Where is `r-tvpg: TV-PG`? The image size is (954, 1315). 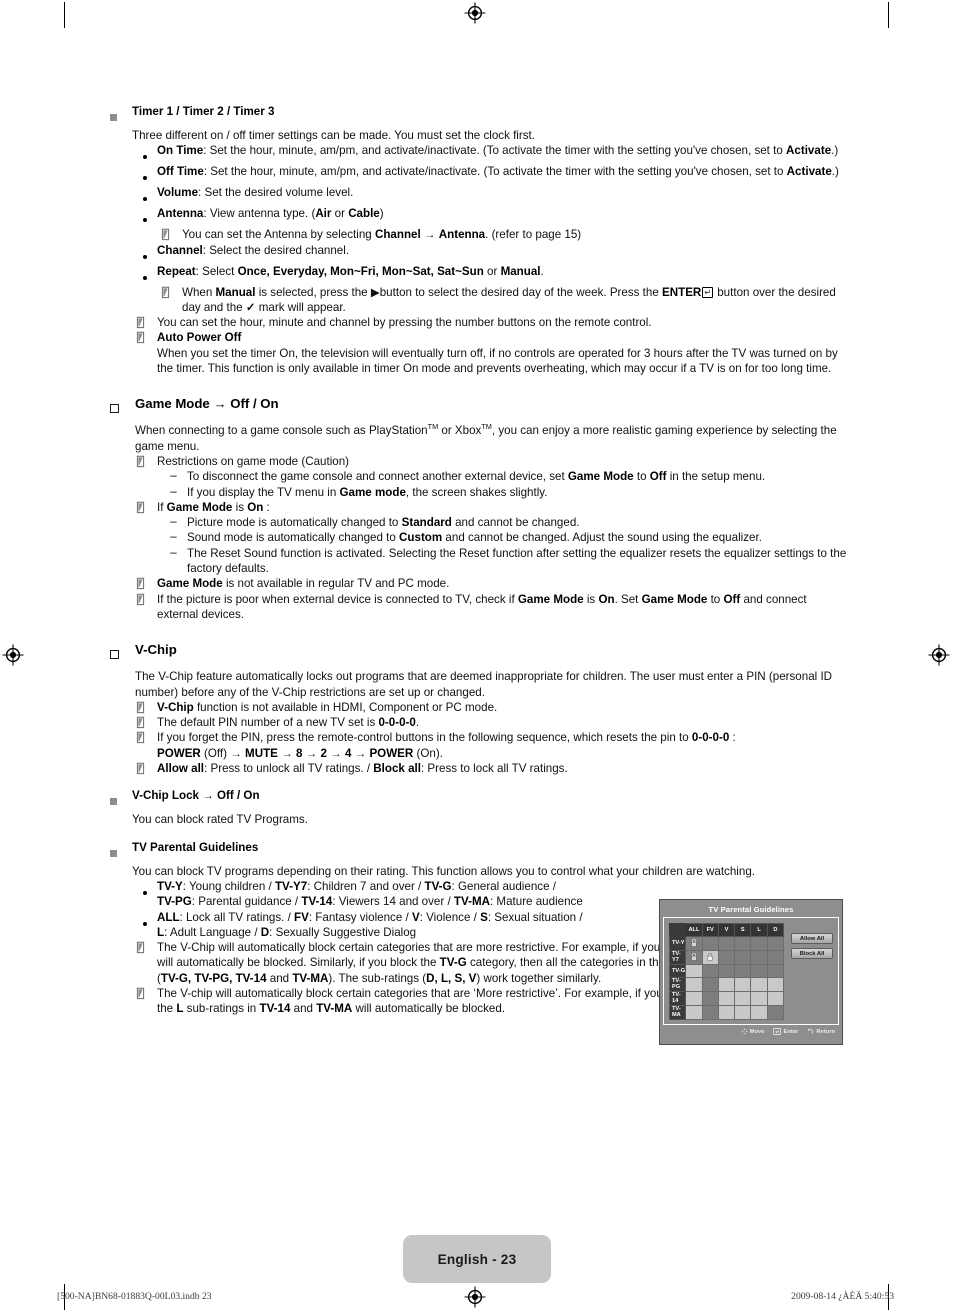
r-tvpg: TV-PG is located at coordinates (174, 902).